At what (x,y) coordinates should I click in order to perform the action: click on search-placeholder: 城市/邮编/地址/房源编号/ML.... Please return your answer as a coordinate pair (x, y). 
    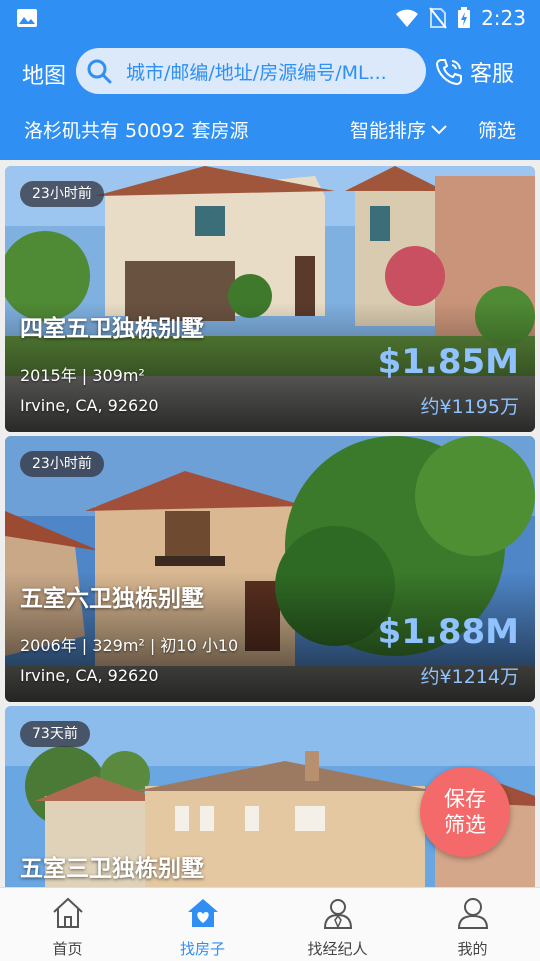
    Looking at the image, I should click on (256, 72).